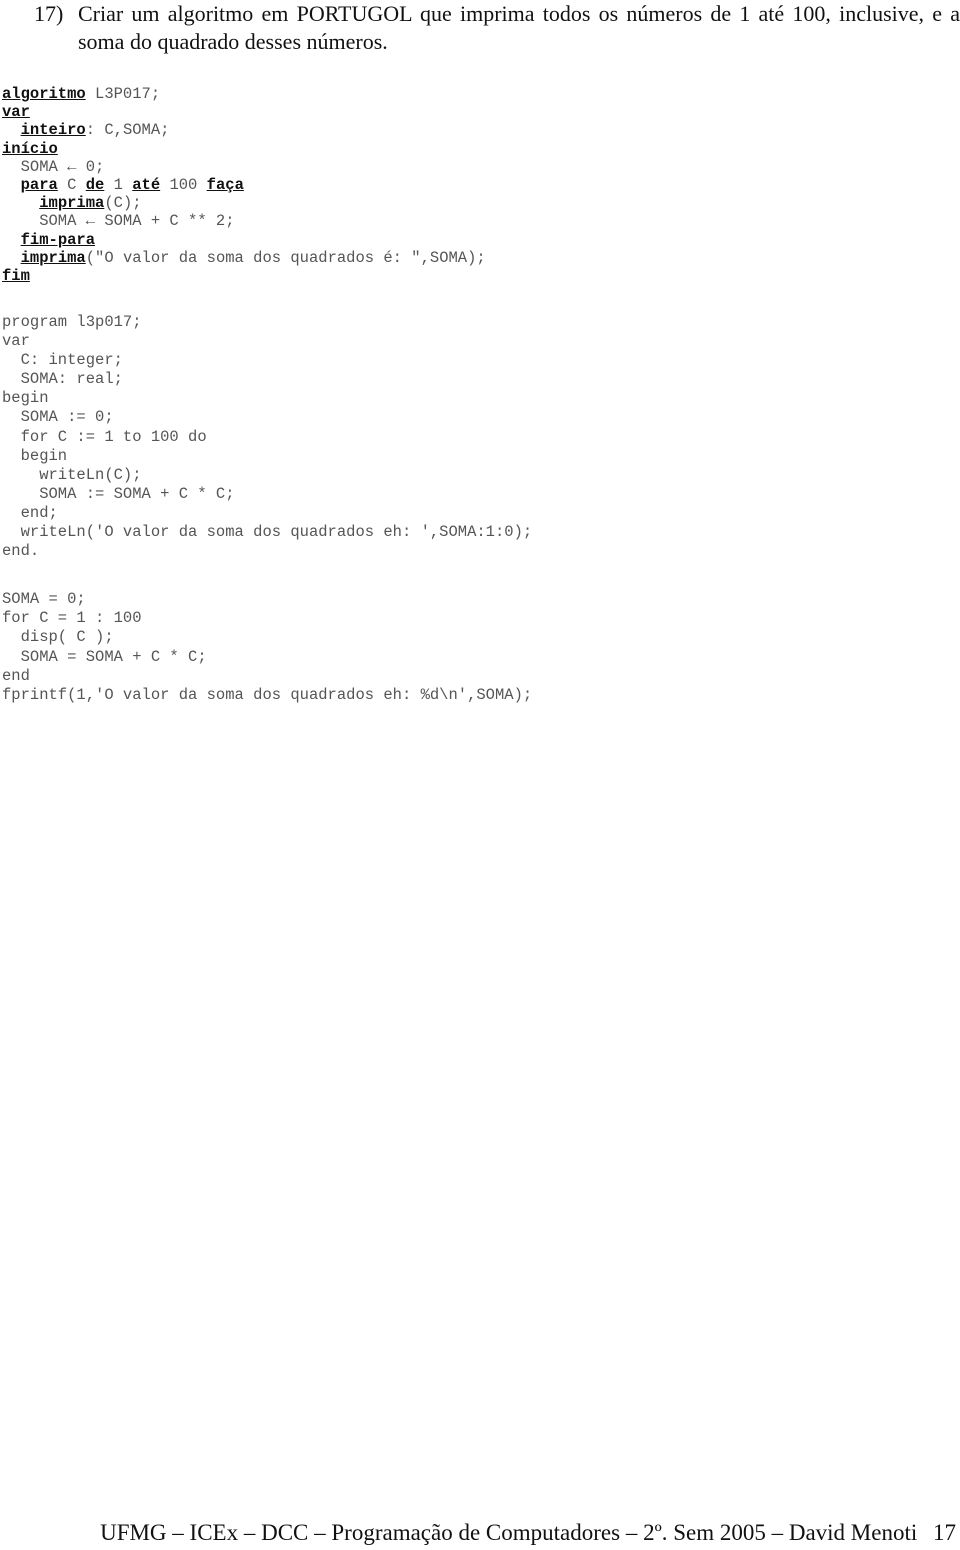  What do you see at coordinates (53, 166) in the screenshot?
I see `code-text: SOMA ← 0;` at bounding box center [53, 166].